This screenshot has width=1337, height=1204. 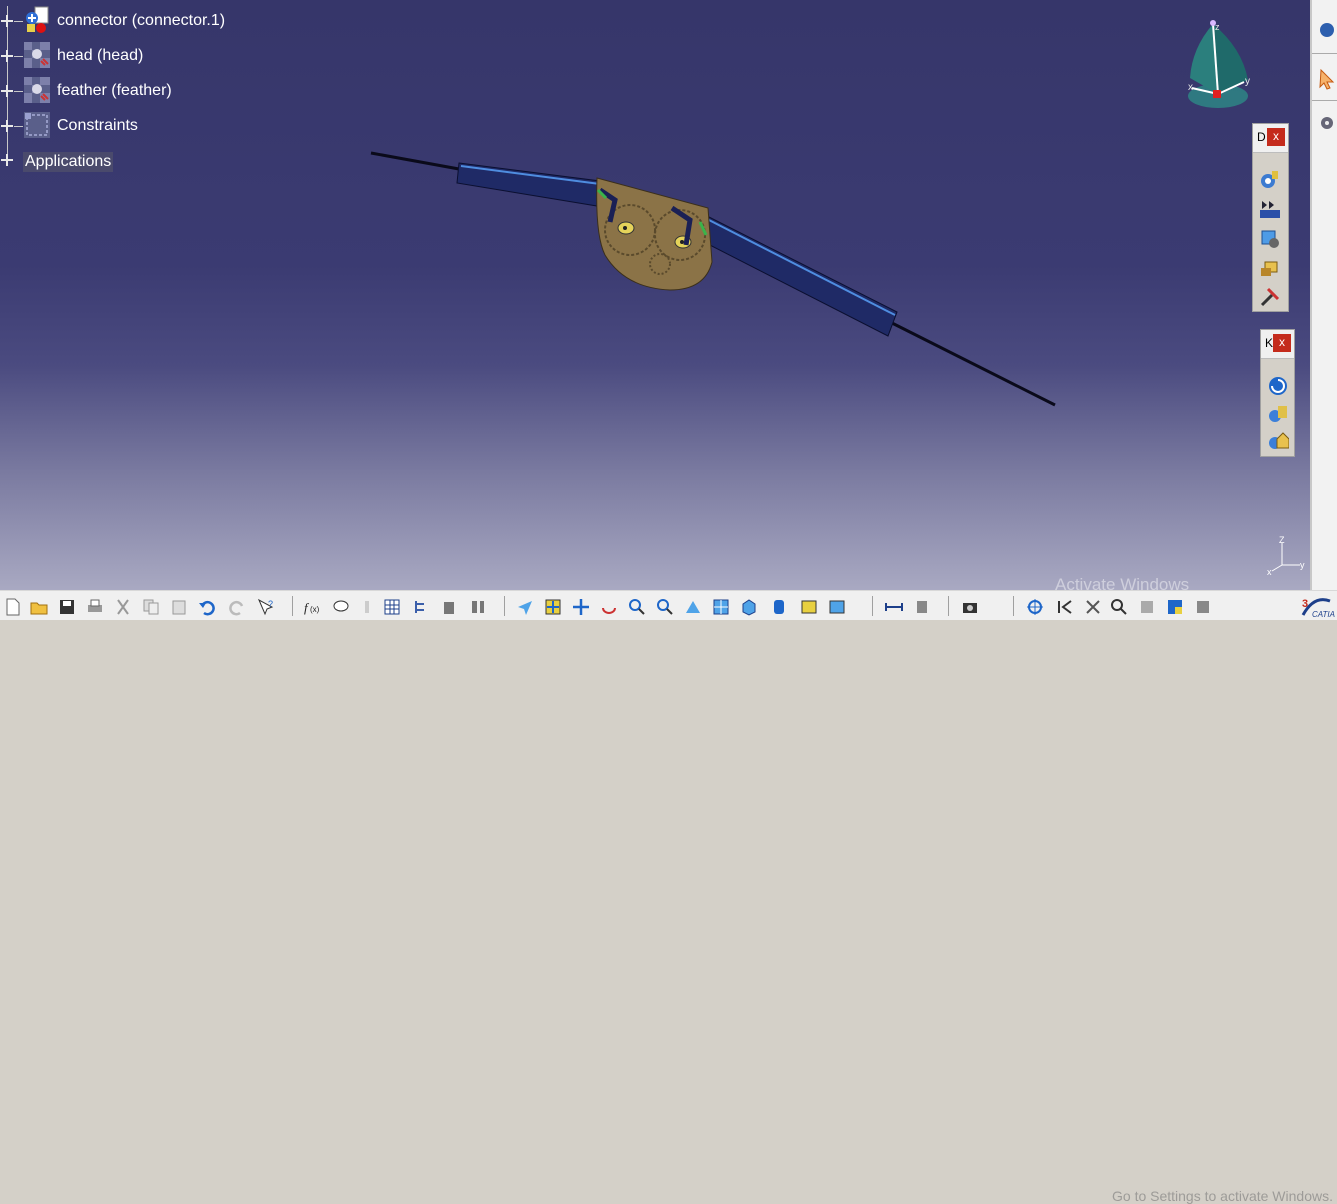 I want to click on toolbar-title: D, so click(x=1261, y=137).